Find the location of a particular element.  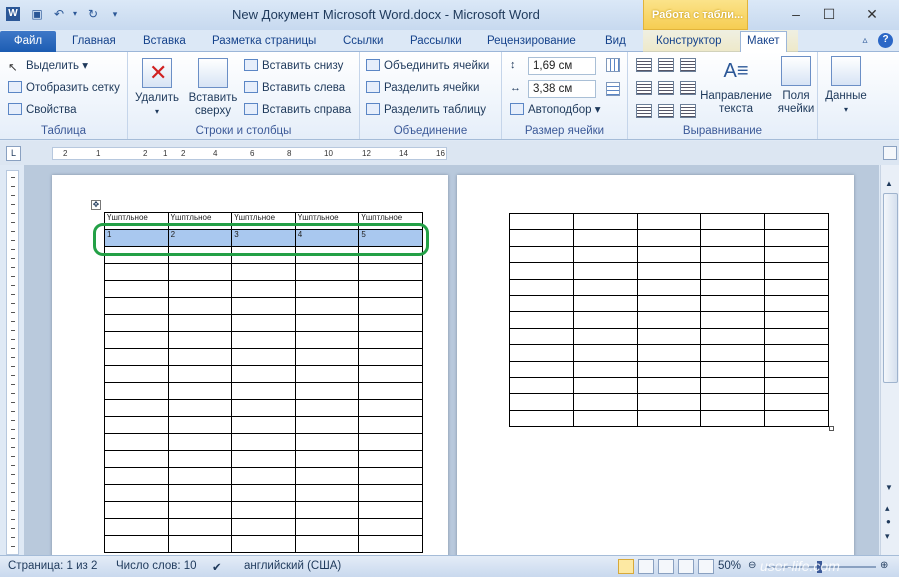

customize-qat-icon: ▾ is located at coordinates (115, 14).